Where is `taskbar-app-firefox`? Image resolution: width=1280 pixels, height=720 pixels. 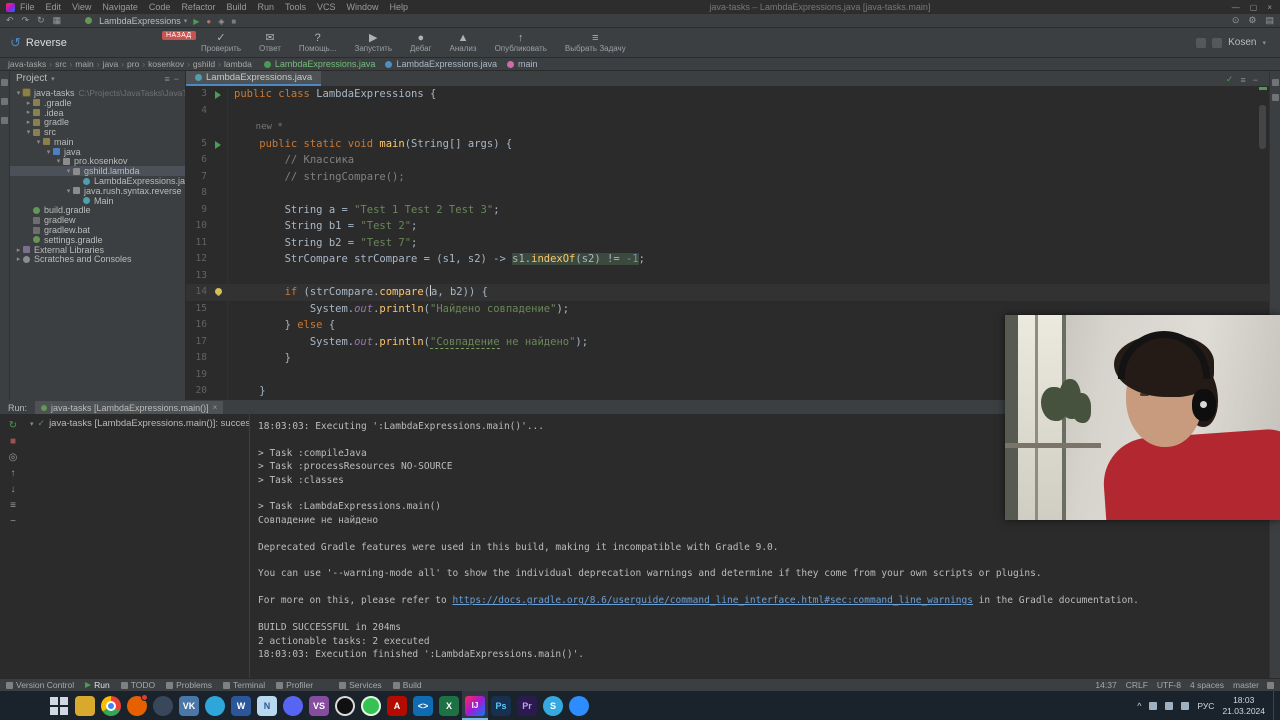 taskbar-app-firefox is located at coordinates (137, 705).